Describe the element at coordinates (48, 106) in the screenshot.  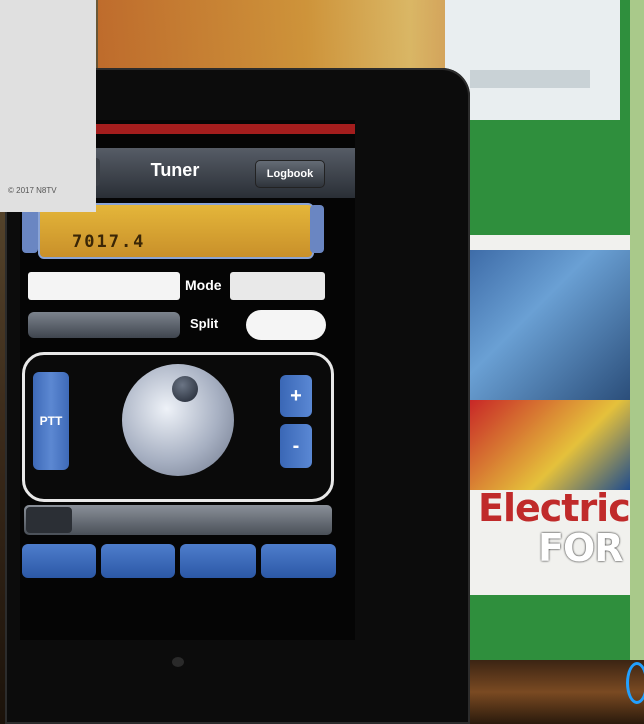
I see `watermark-panel` at that location.